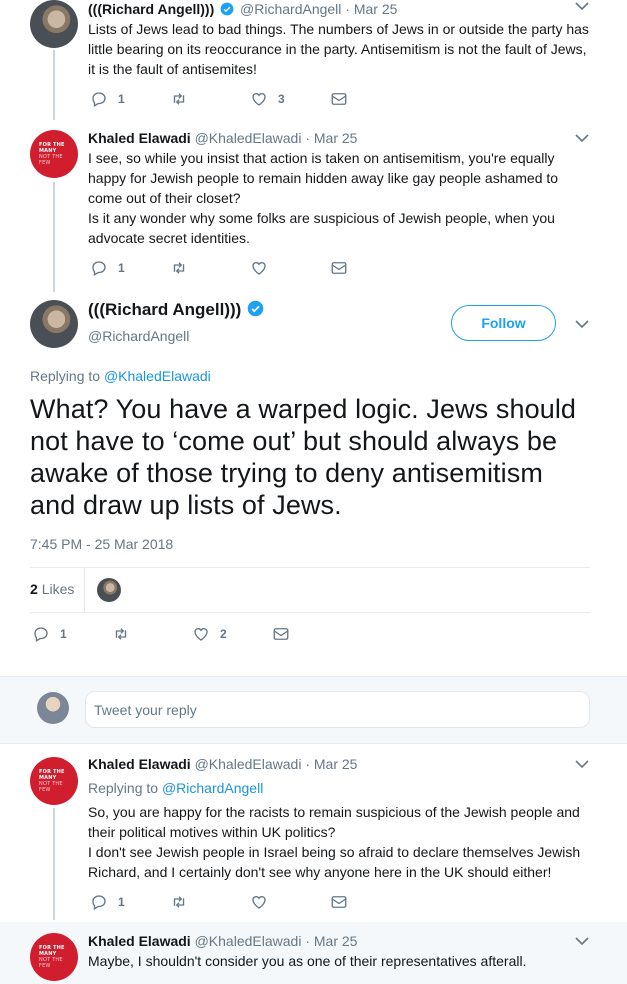  I want to click on follow-button: Follow, so click(503, 323).